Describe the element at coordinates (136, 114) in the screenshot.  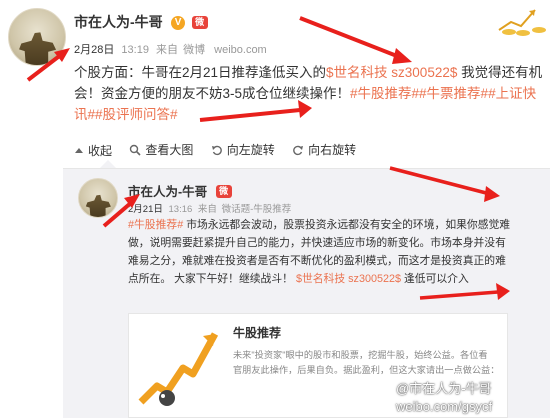
I see `tag-link-4: #股评师问答#` at that location.